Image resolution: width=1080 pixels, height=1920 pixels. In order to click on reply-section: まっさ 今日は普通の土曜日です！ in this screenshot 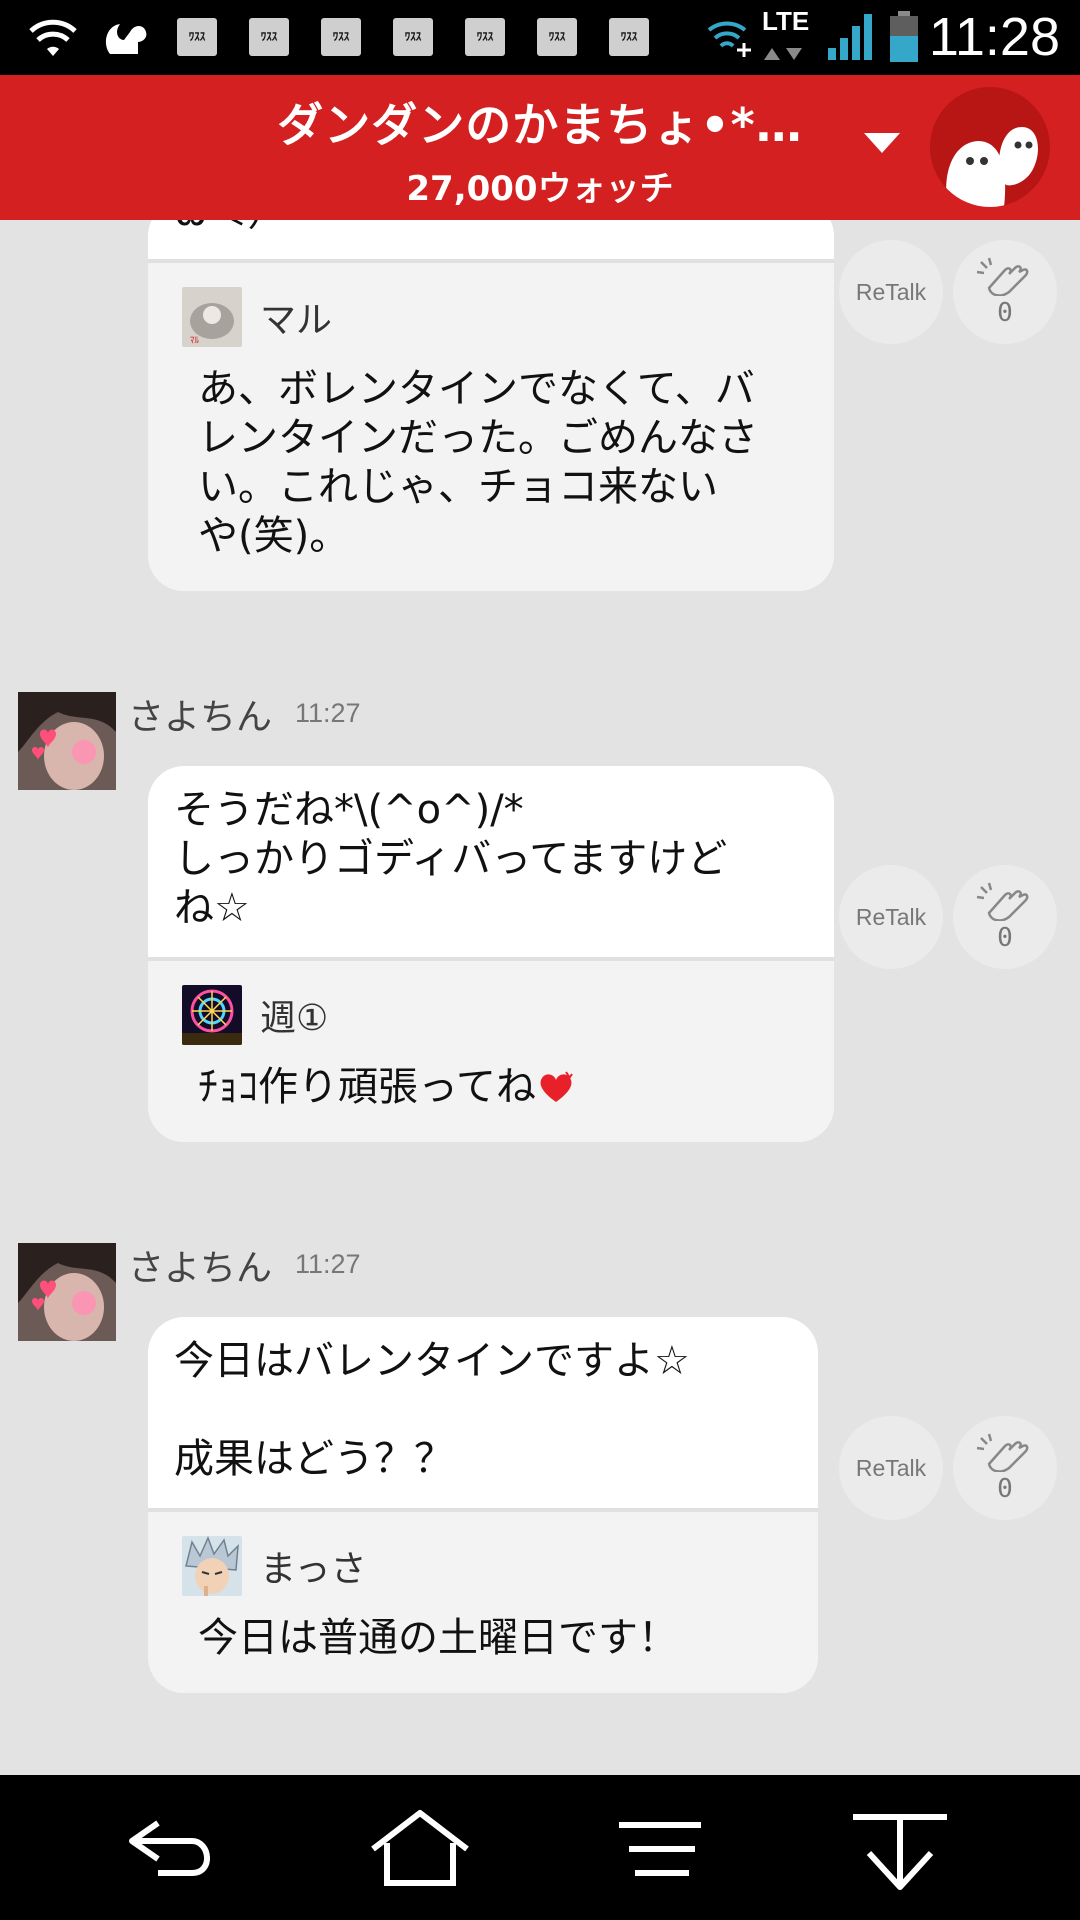, I will do `click(483, 1600)`.